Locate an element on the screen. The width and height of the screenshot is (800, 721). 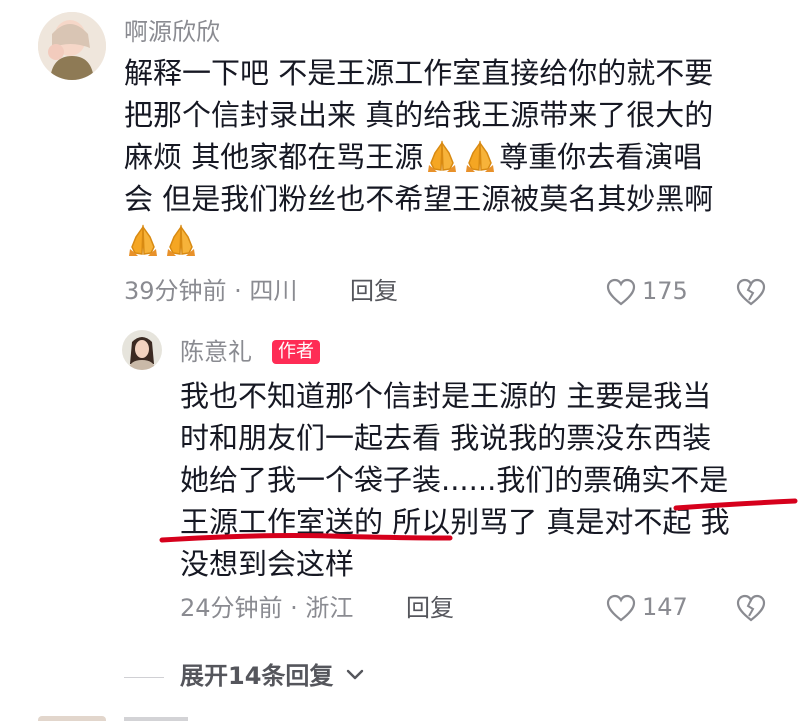
commenter-username: 啊源欣欣 is located at coordinates (172, 32).